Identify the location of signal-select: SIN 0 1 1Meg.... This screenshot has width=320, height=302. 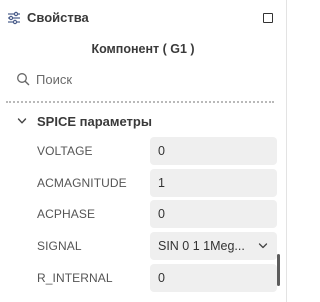
(213, 246).